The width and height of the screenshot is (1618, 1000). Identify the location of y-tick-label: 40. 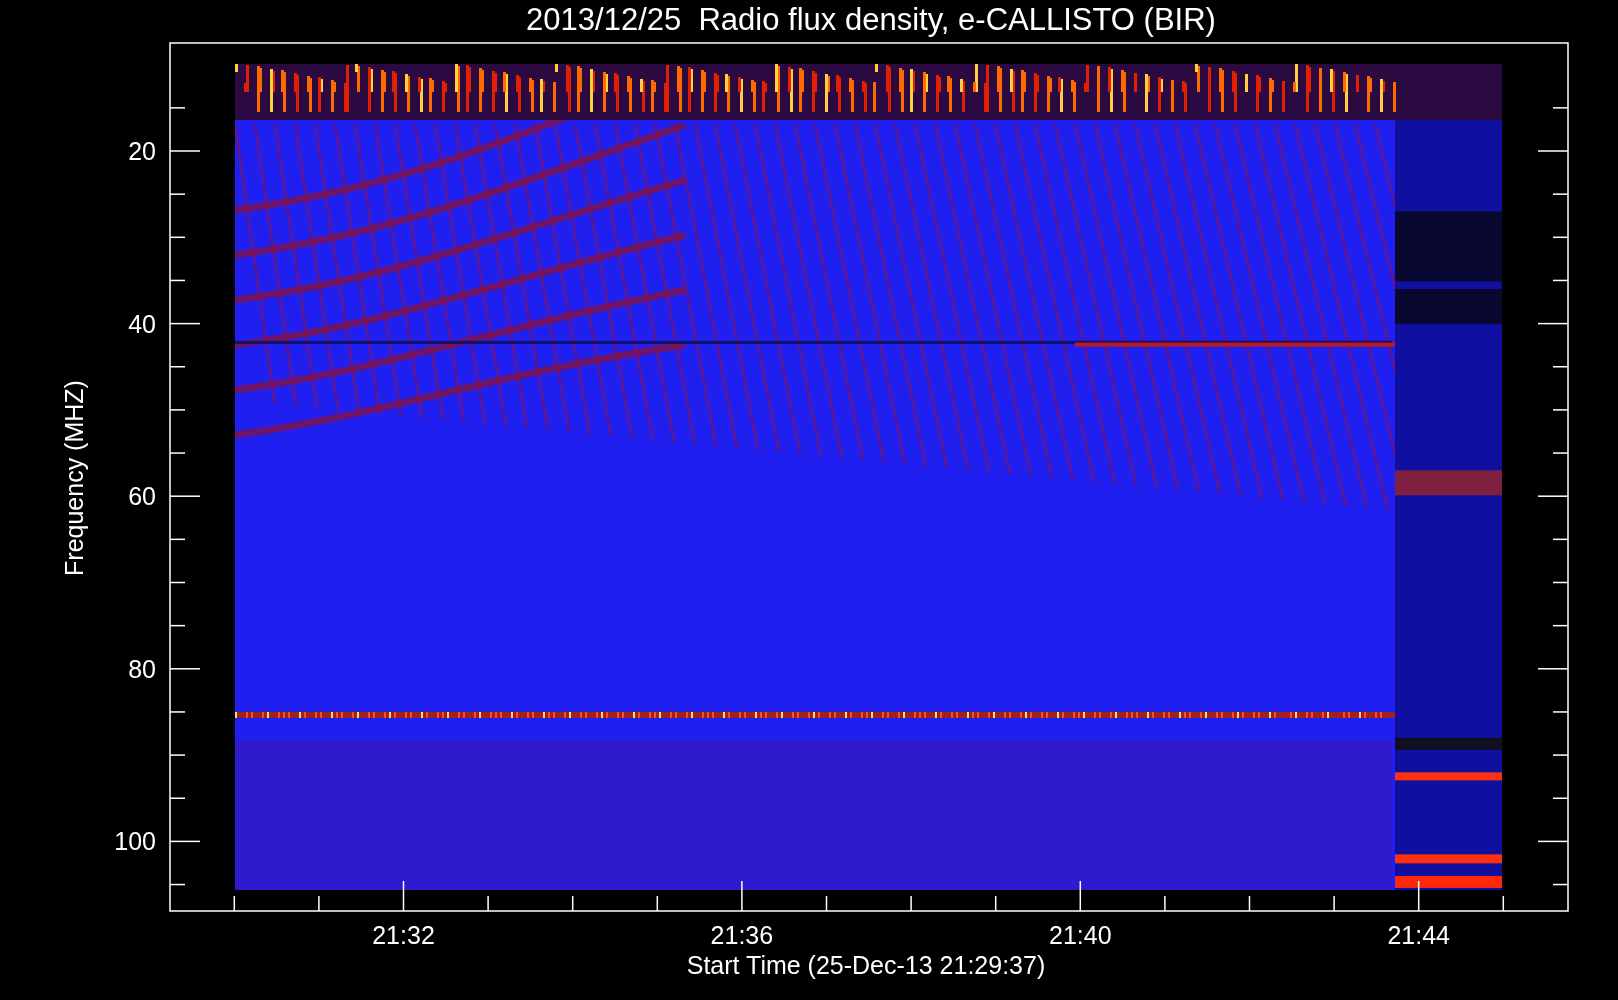
(142, 323).